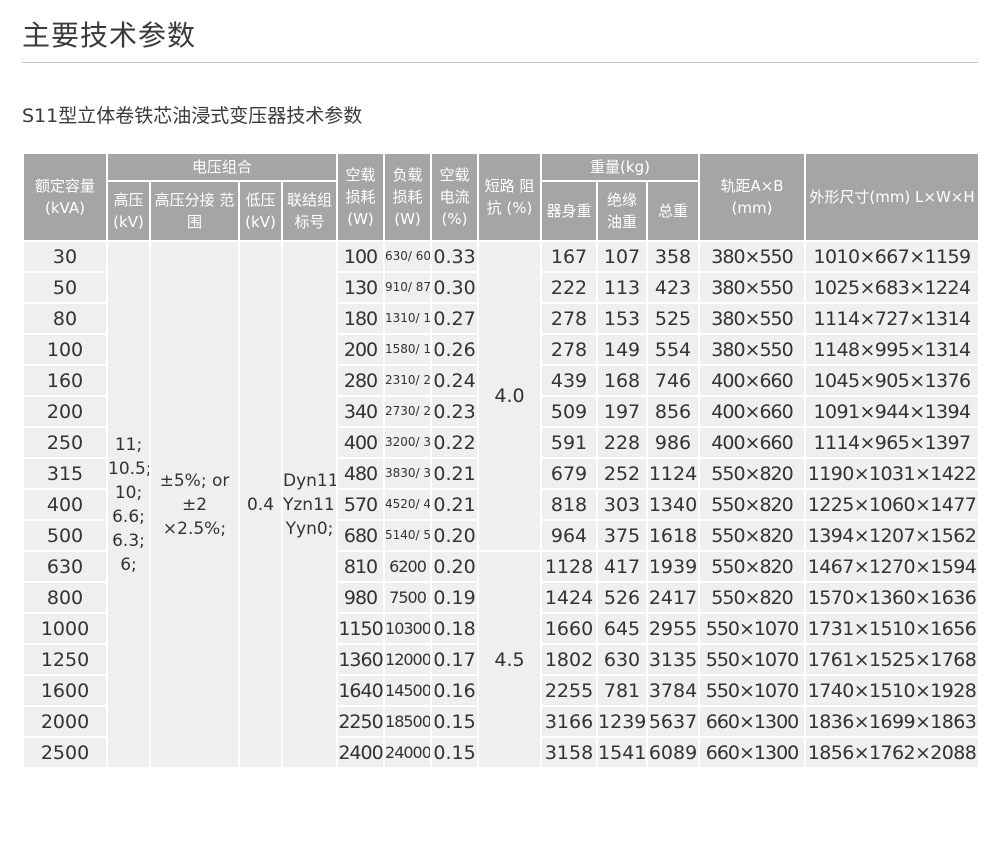  What do you see at coordinates (65, 442) in the screenshot?
I see `cell-capacity: 250` at bounding box center [65, 442].